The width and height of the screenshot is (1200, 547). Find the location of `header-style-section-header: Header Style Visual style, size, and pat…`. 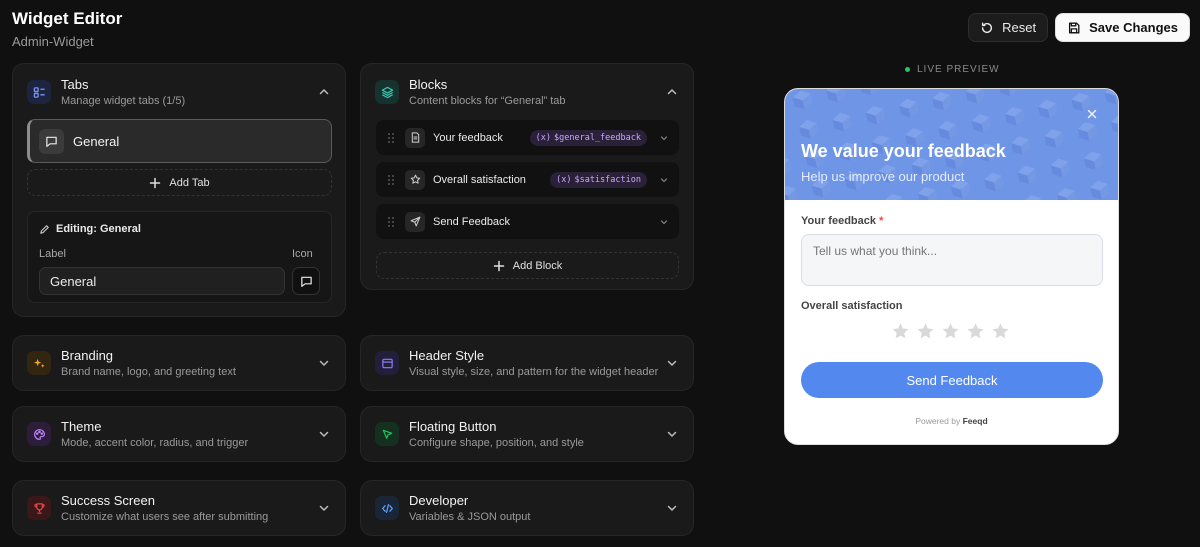

header-style-section-header: Header Style Visual style, size, and pat… is located at coordinates (527, 363).